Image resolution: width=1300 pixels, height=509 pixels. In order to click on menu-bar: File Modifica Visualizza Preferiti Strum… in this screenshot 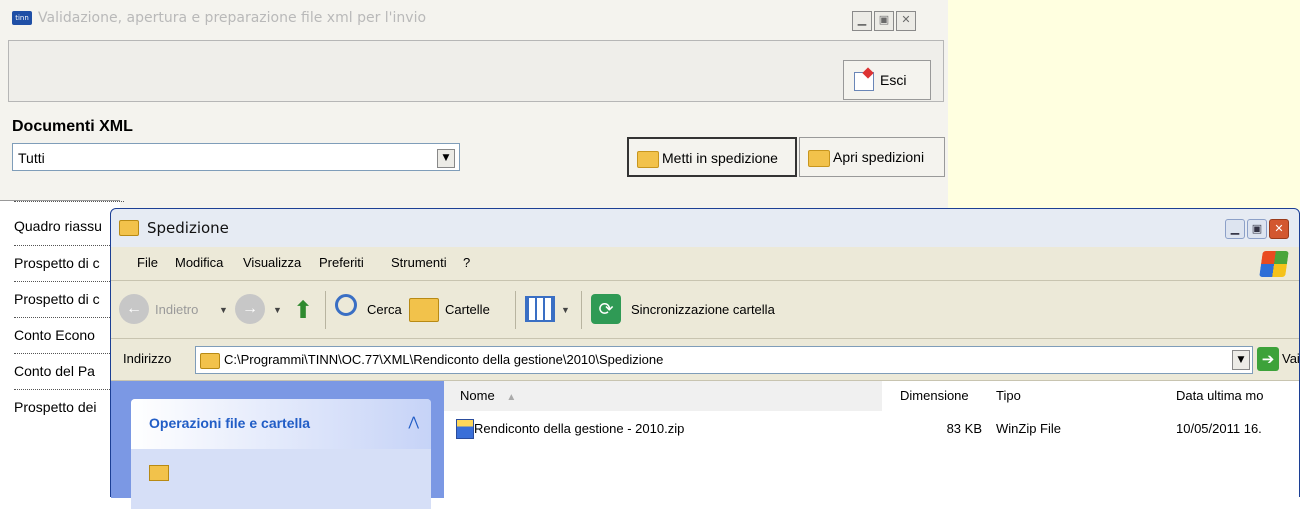, I will do `click(705, 264)`.